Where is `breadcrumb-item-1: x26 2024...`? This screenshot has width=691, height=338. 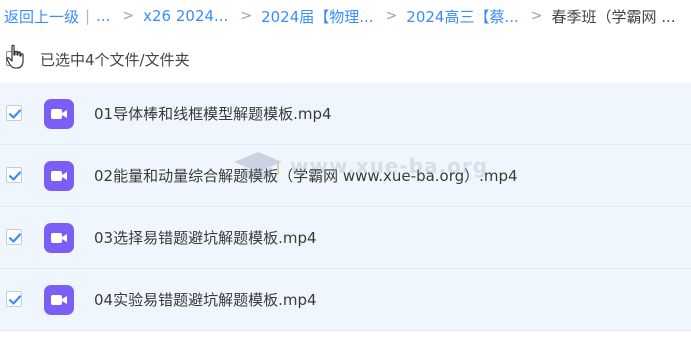
breadcrumb-item-1: x26 2024... is located at coordinates (185, 16).